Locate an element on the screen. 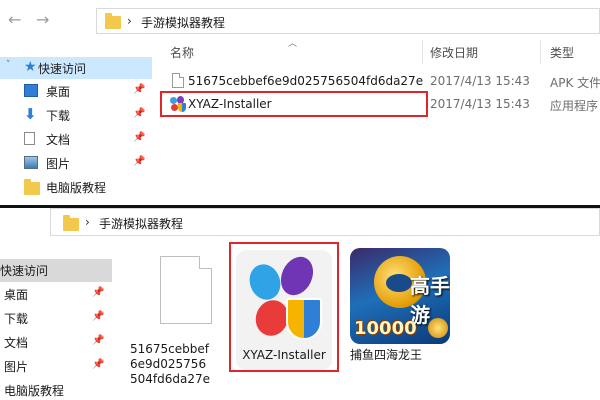 The height and width of the screenshot is (400, 600). document-icon is located at coordinates (29, 138).